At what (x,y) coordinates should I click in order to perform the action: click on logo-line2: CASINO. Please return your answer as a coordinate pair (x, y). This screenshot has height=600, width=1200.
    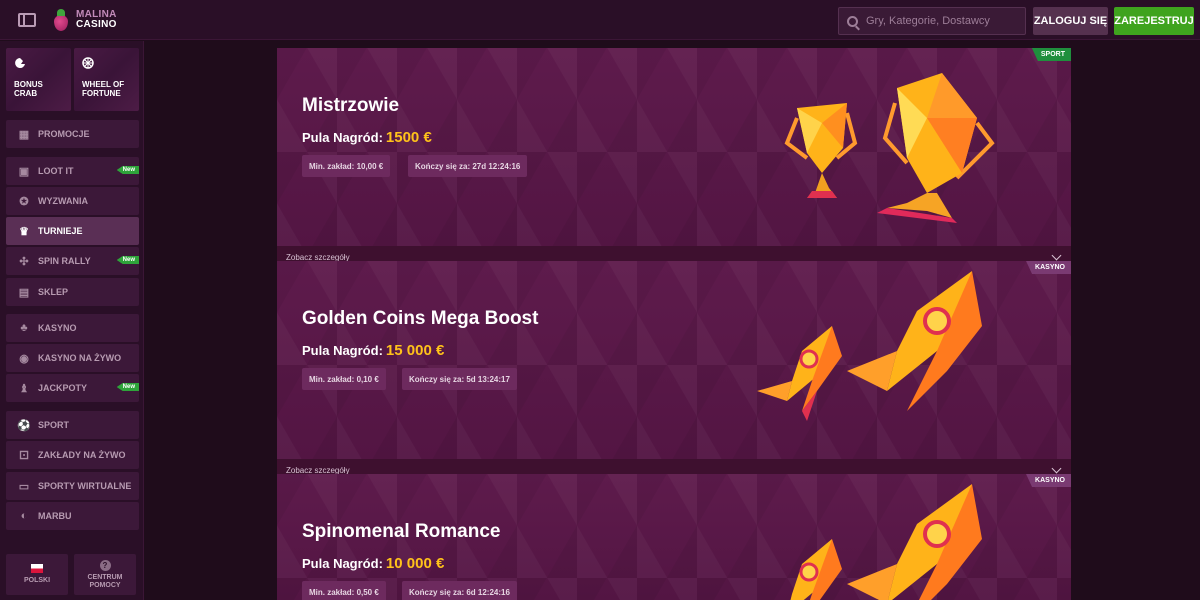
    Looking at the image, I should click on (96, 24).